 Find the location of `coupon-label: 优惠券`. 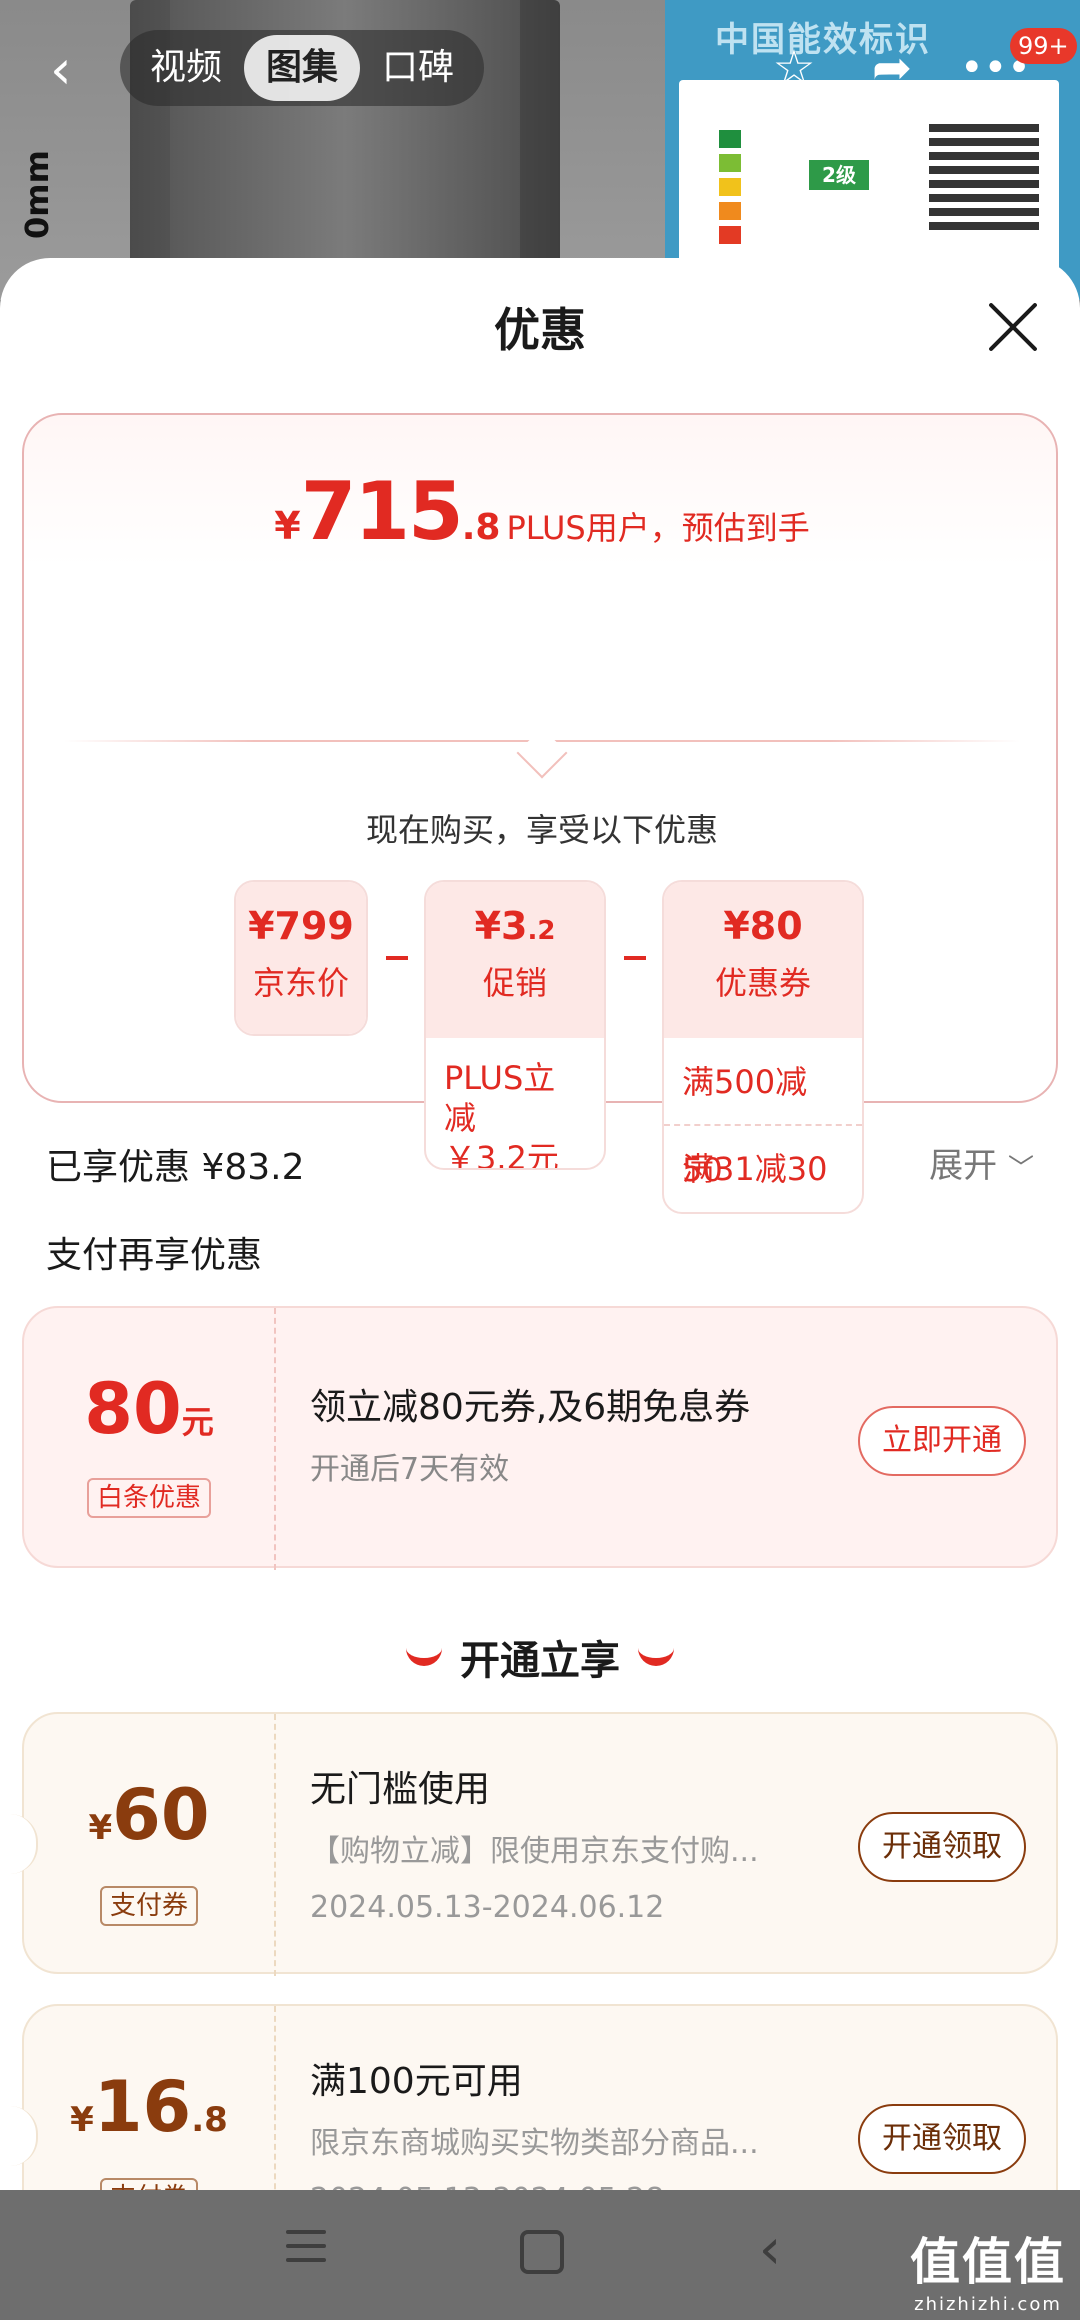

coupon-label: 优惠券 is located at coordinates (762, 983).